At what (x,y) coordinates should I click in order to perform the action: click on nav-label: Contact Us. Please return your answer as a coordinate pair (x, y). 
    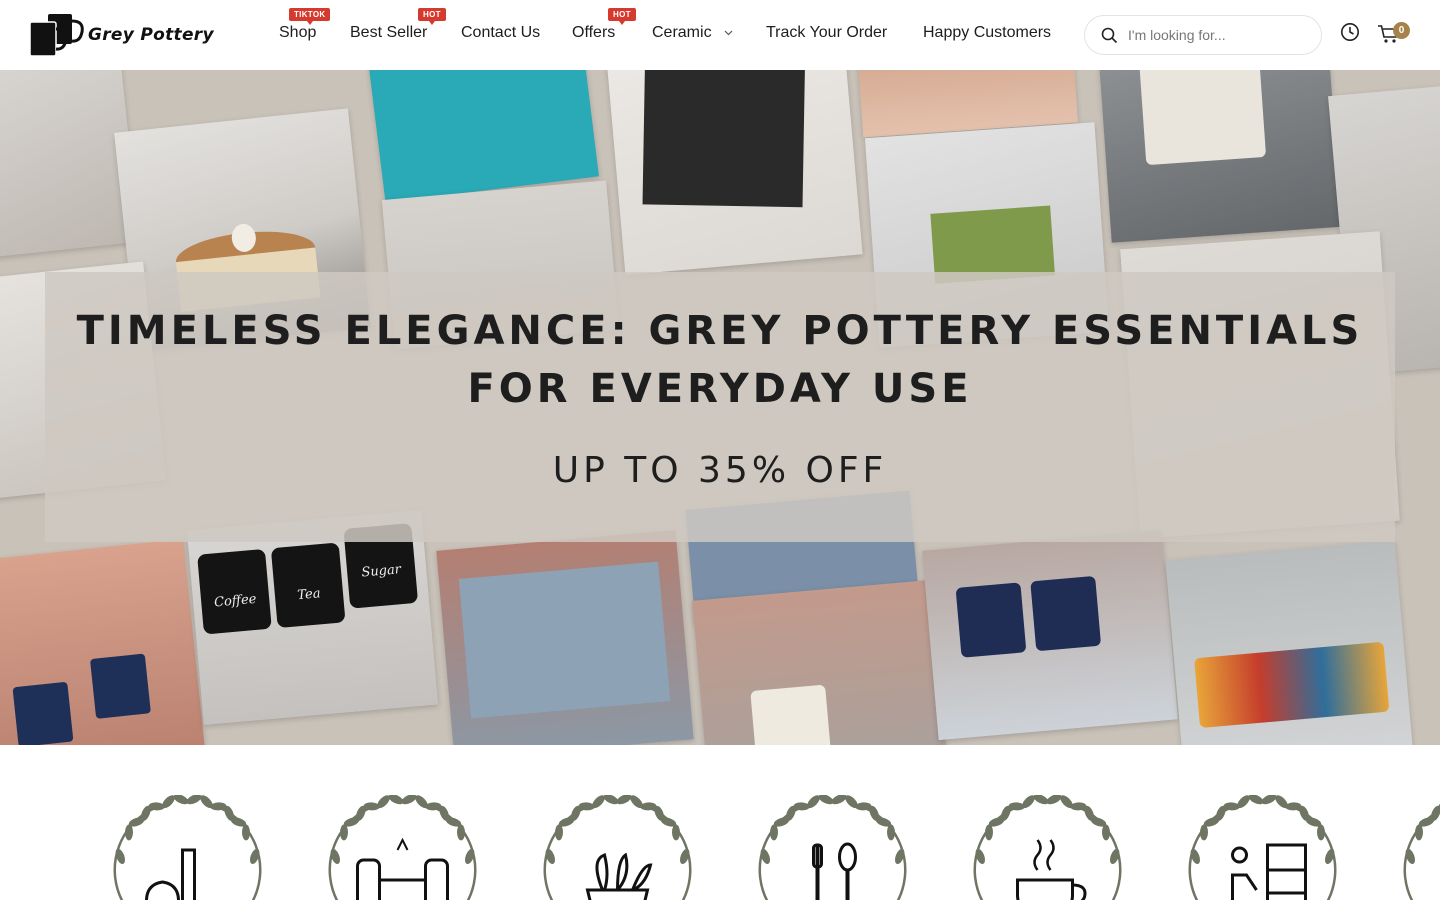
    Looking at the image, I should click on (501, 32).